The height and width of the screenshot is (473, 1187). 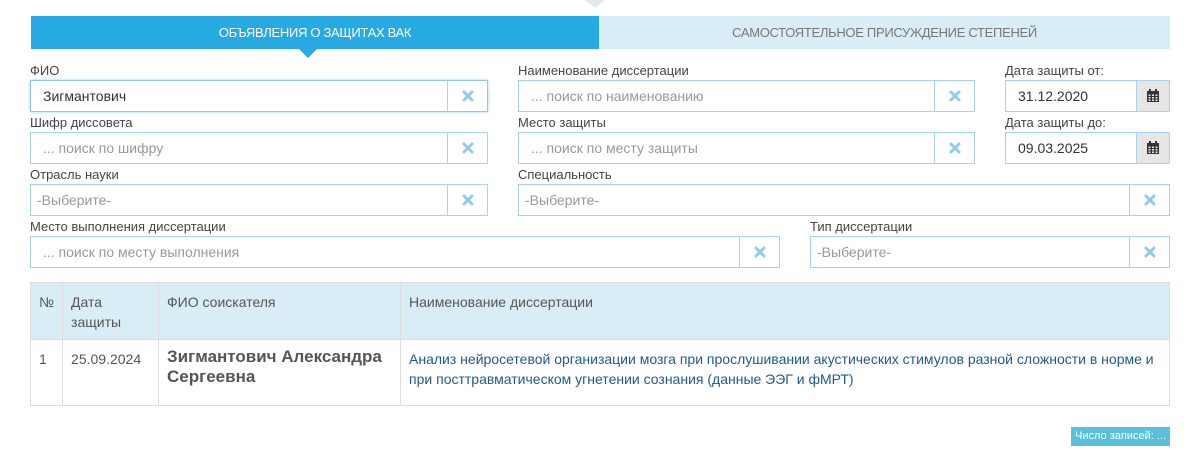 What do you see at coordinates (785, 311) in the screenshot?
I see `header-title: Наименование диссертации` at bounding box center [785, 311].